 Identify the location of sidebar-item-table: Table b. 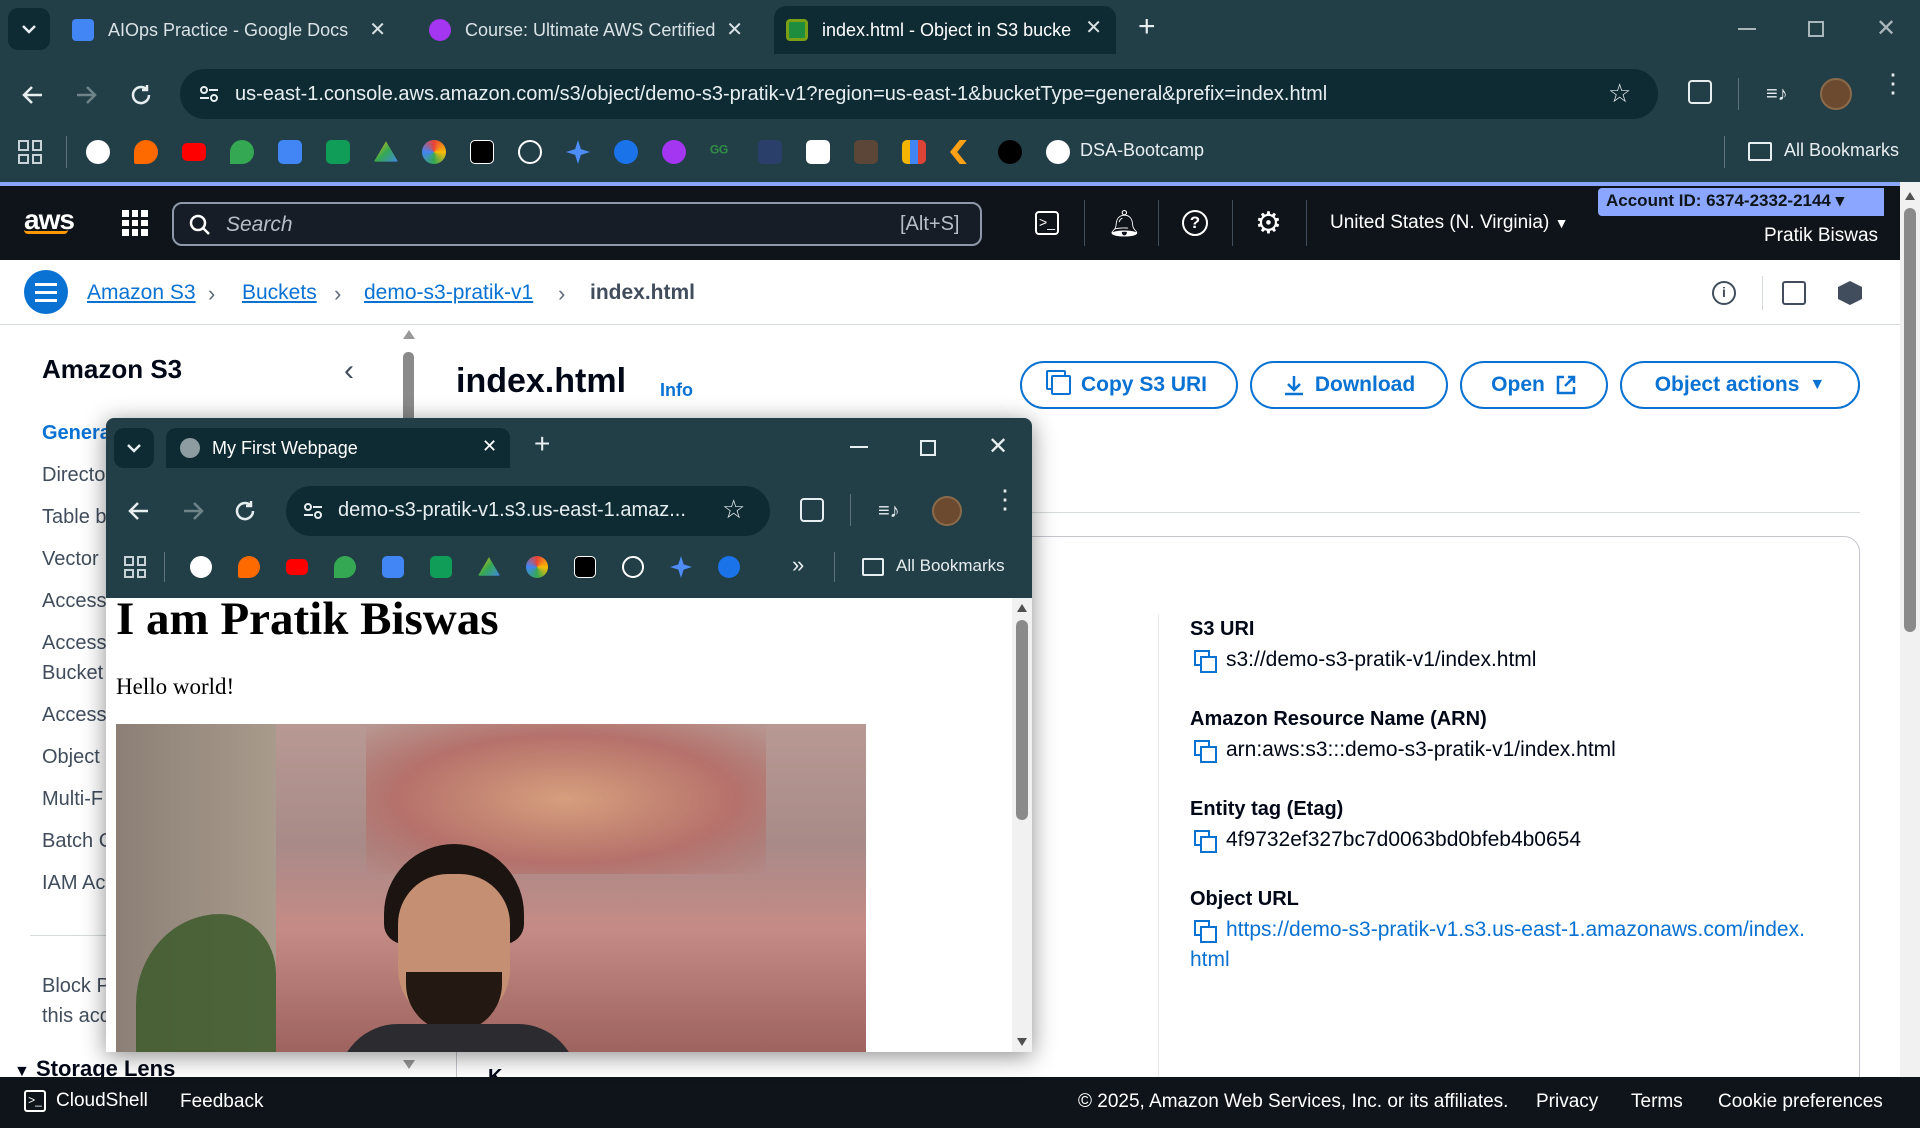
(74, 517).